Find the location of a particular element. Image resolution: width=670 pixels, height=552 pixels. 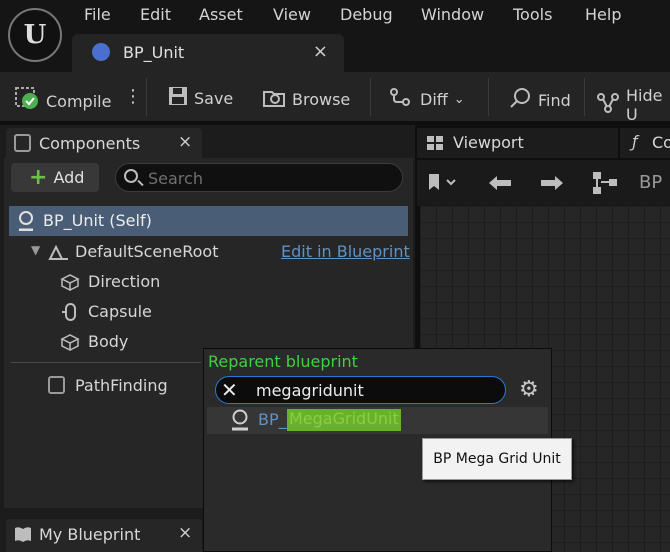

browse-label: Browse is located at coordinates (321, 99).